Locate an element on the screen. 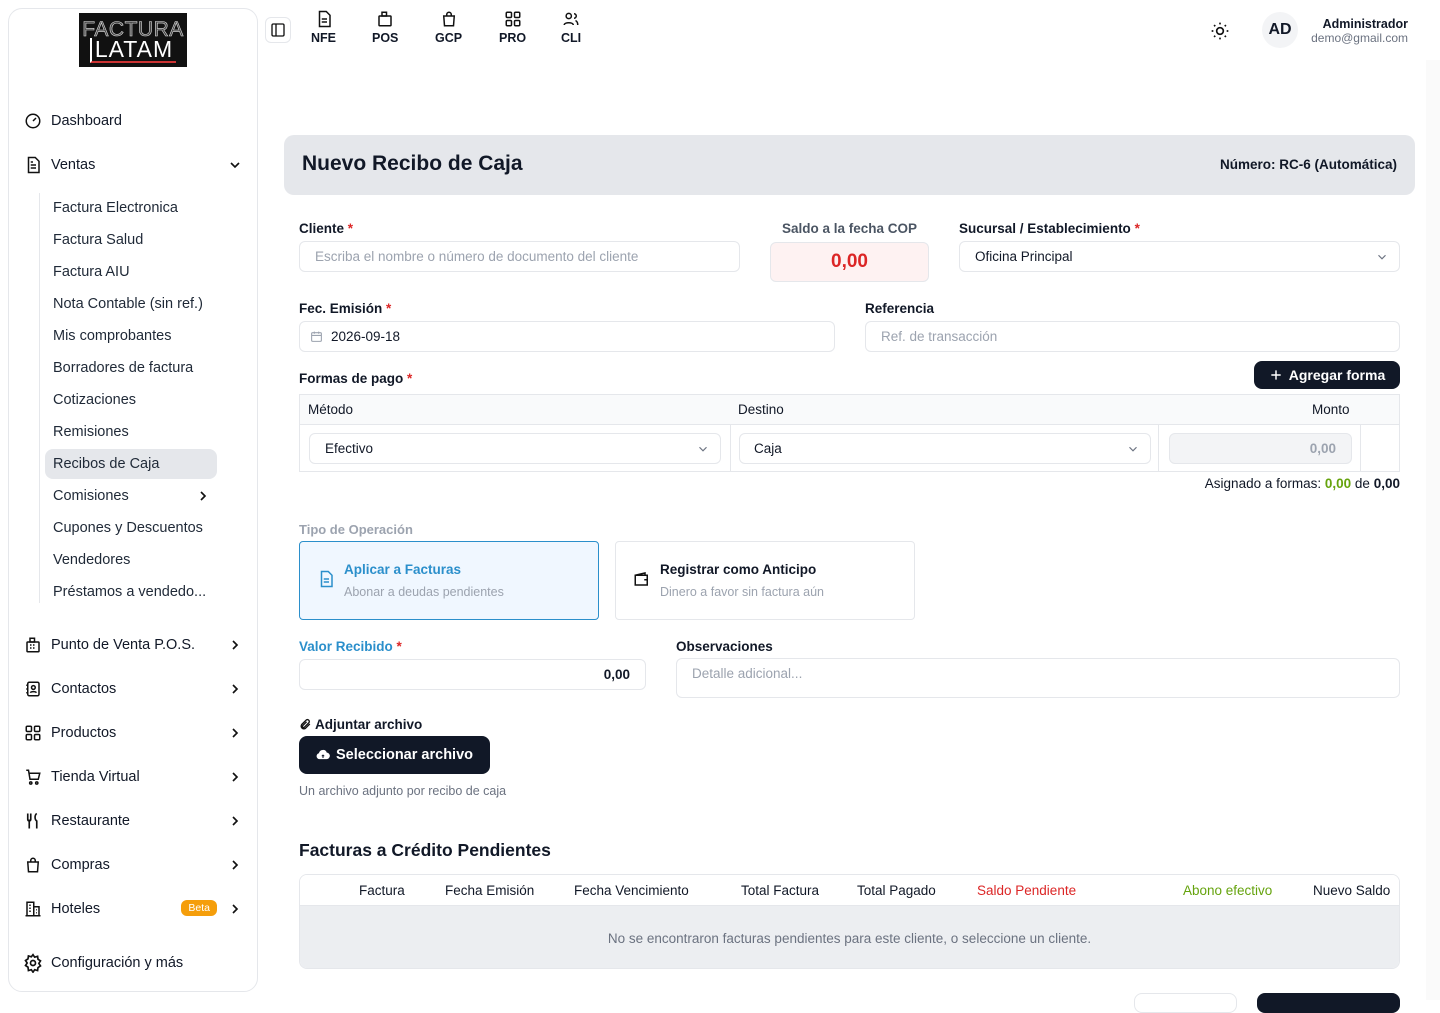 The width and height of the screenshot is (1440, 1013). utensils-icon is located at coordinates (33, 821).